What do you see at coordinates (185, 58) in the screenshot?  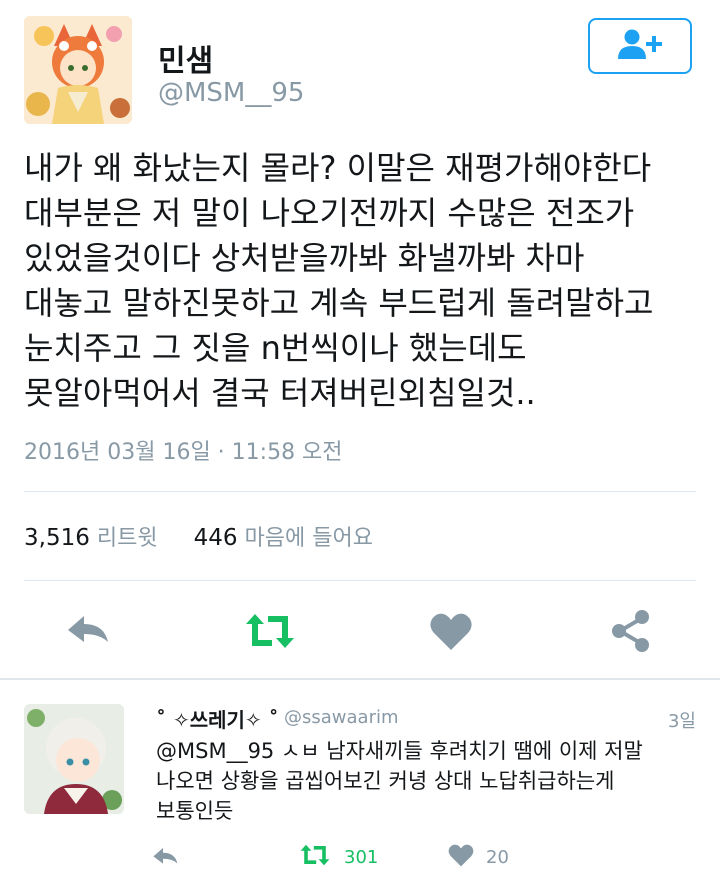 I see `user-name: 민샘` at bounding box center [185, 58].